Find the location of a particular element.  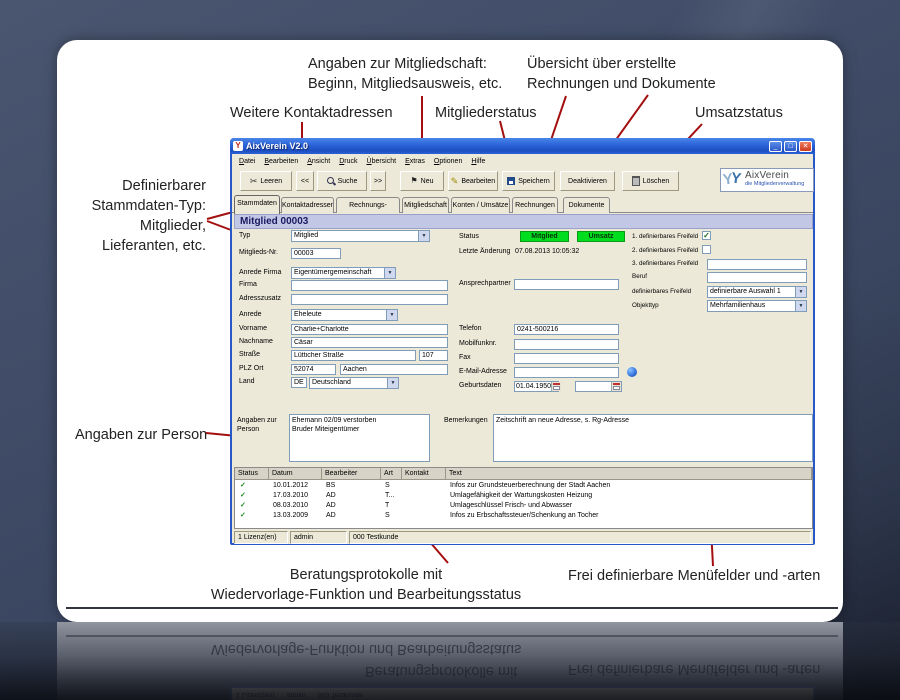

menu-druck: Druck is located at coordinates (348, 161).